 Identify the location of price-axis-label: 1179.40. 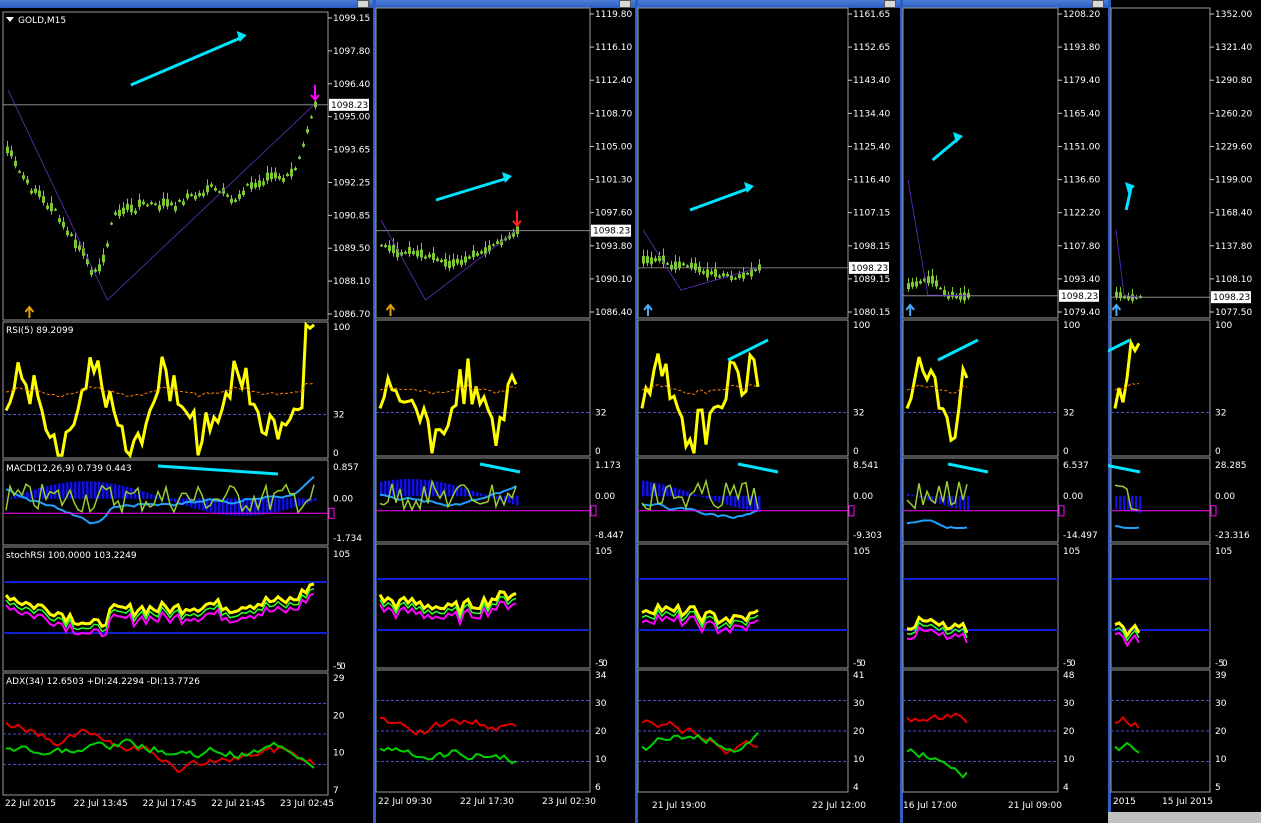
(1081, 81).